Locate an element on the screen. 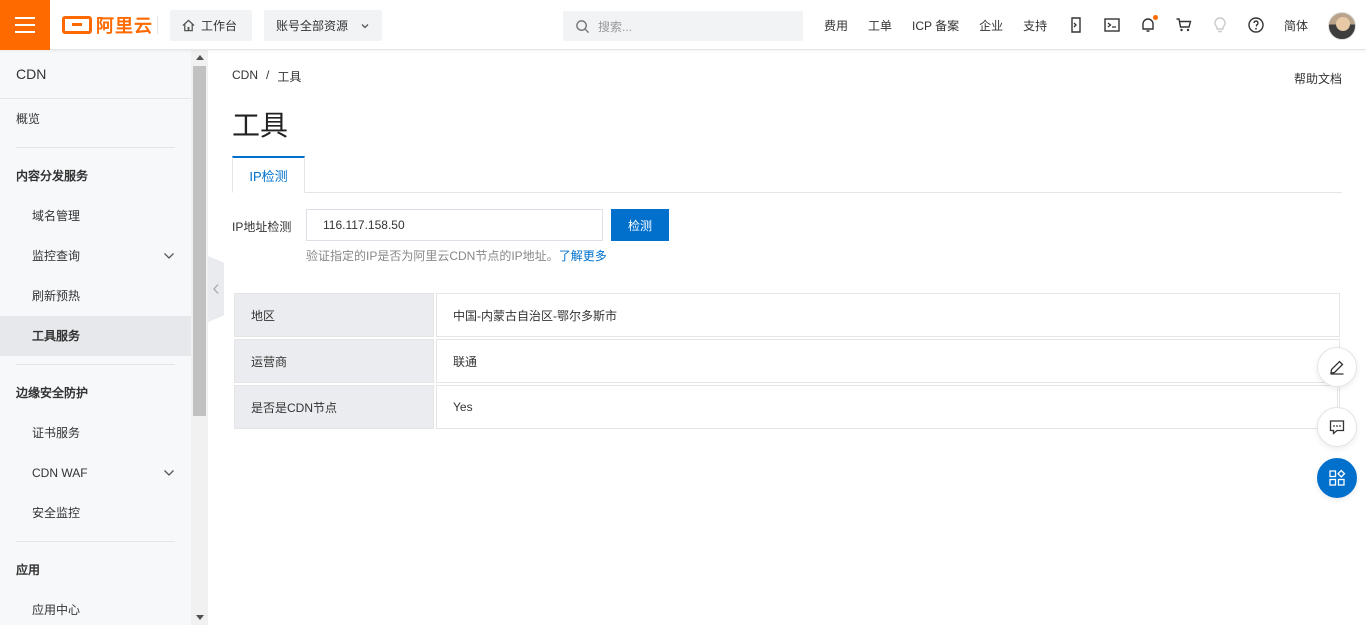 This screenshot has height=625, width=1366. result-key-is-cdn-node: 是否是CDN节点 is located at coordinates (334, 407).